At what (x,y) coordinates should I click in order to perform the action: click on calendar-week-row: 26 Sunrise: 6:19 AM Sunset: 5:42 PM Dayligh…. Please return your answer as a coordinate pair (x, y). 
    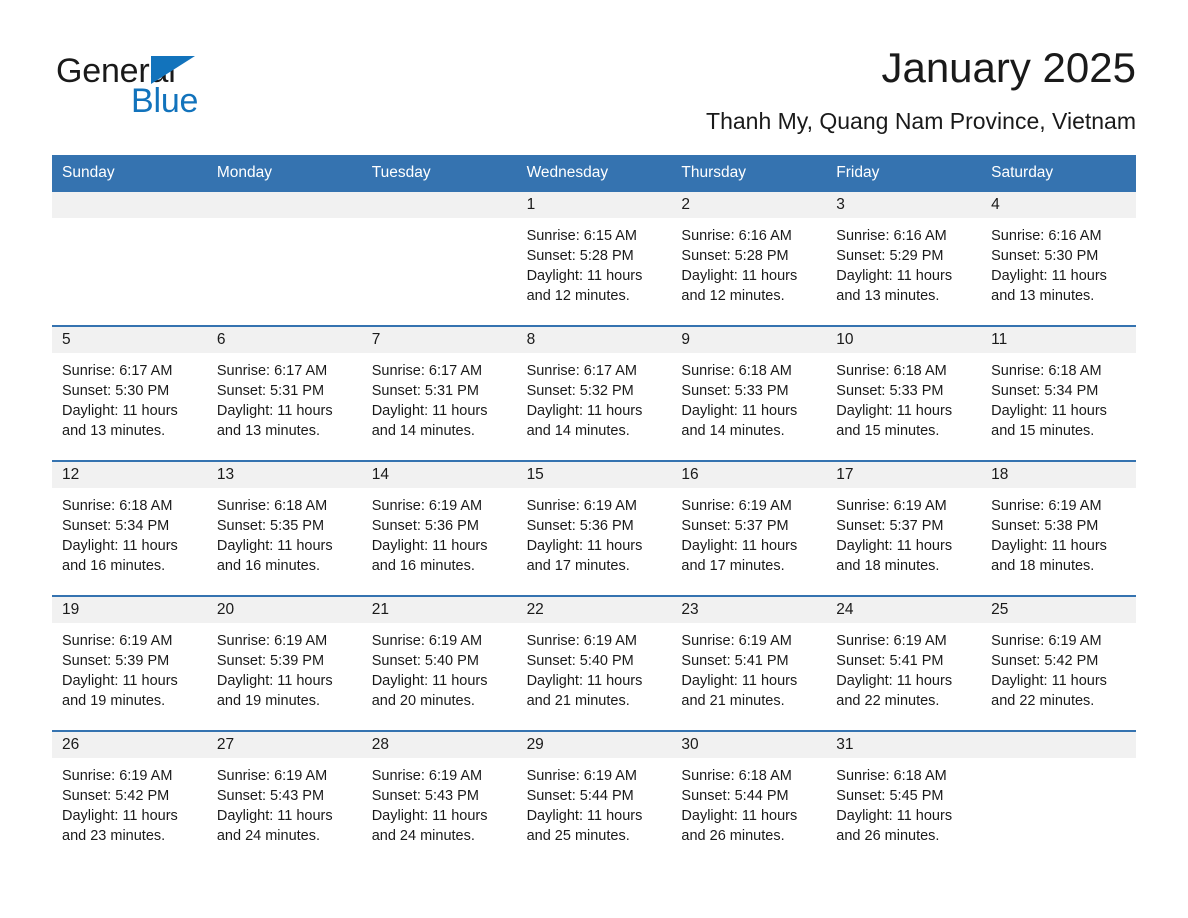
    Looking at the image, I should click on (594, 797).